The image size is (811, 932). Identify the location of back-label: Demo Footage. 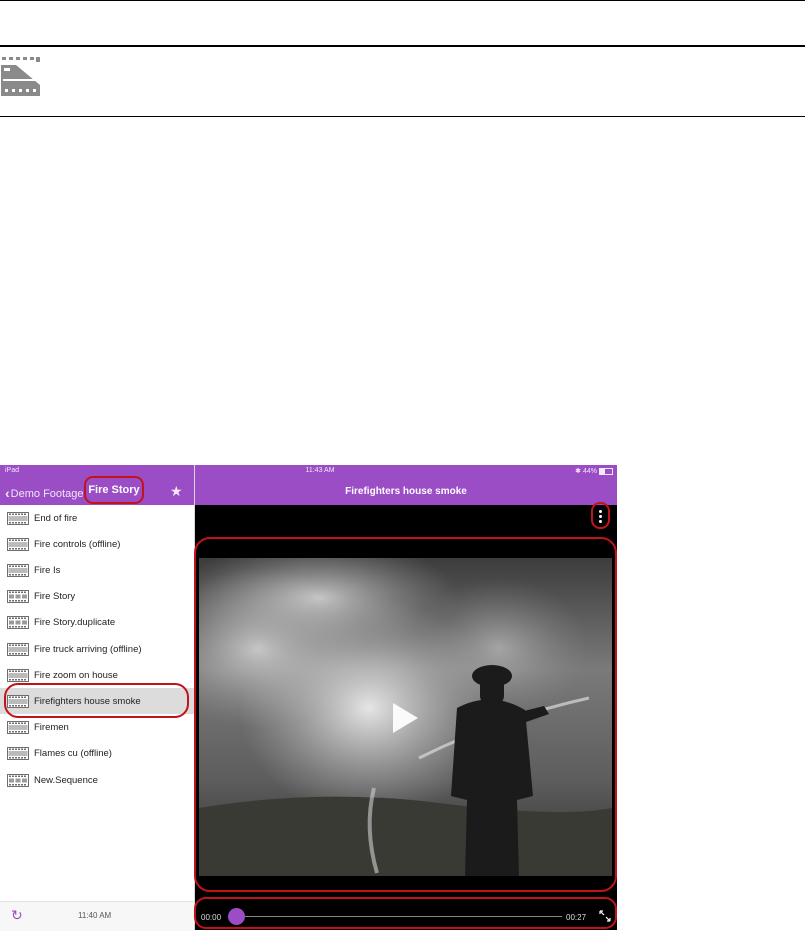
(47, 494).